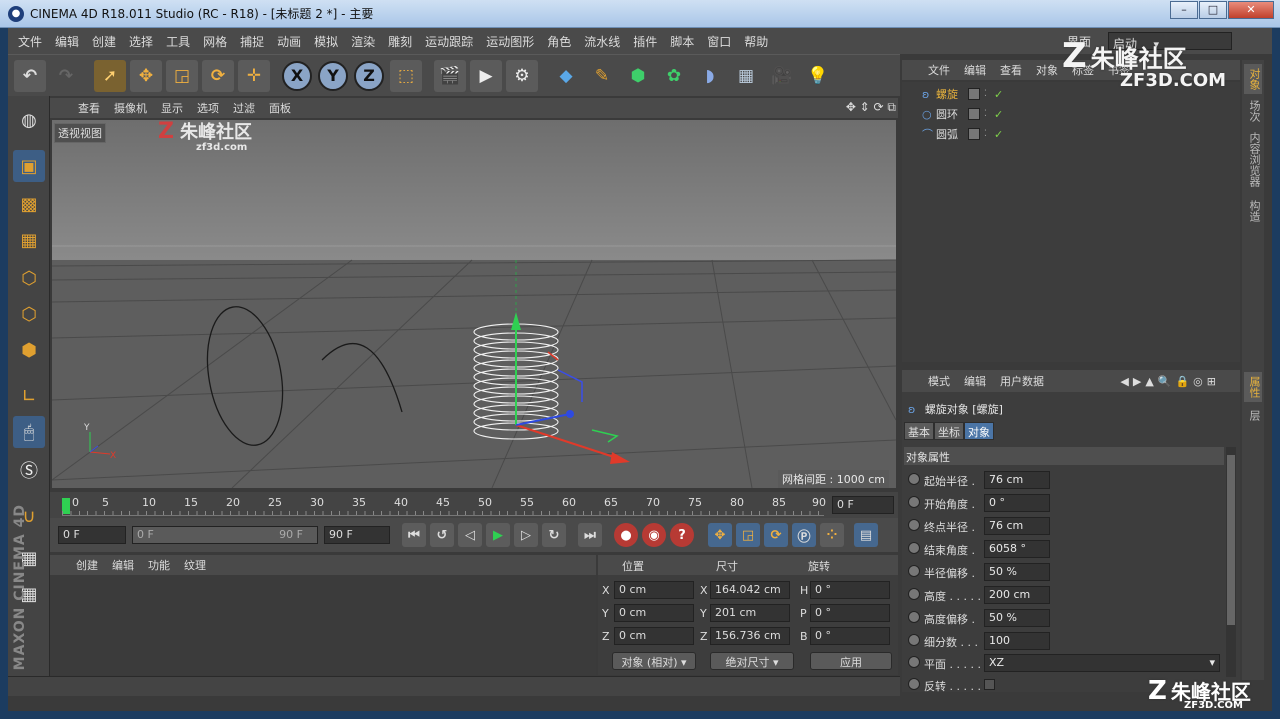 The width and height of the screenshot is (1280, 719). Describe the element at coordinates (369, 75) in the screenshot. I see `z-axis-lock-icon: Z` at that location.